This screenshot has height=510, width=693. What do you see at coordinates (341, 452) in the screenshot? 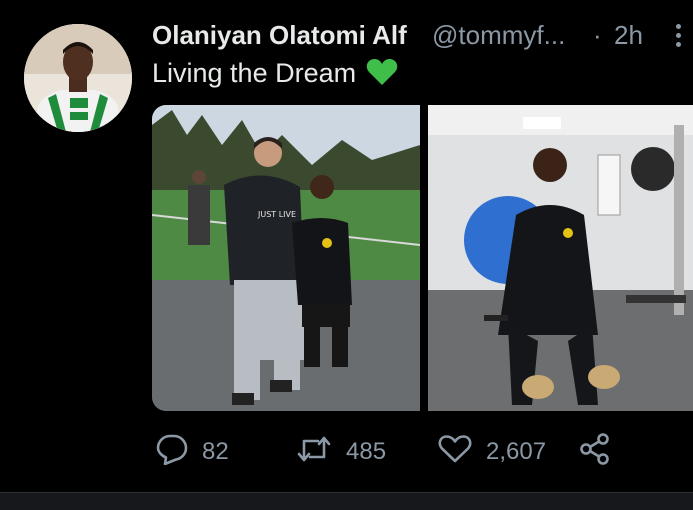
I see `retweet-button: 485` at bounding box center [341, 452].